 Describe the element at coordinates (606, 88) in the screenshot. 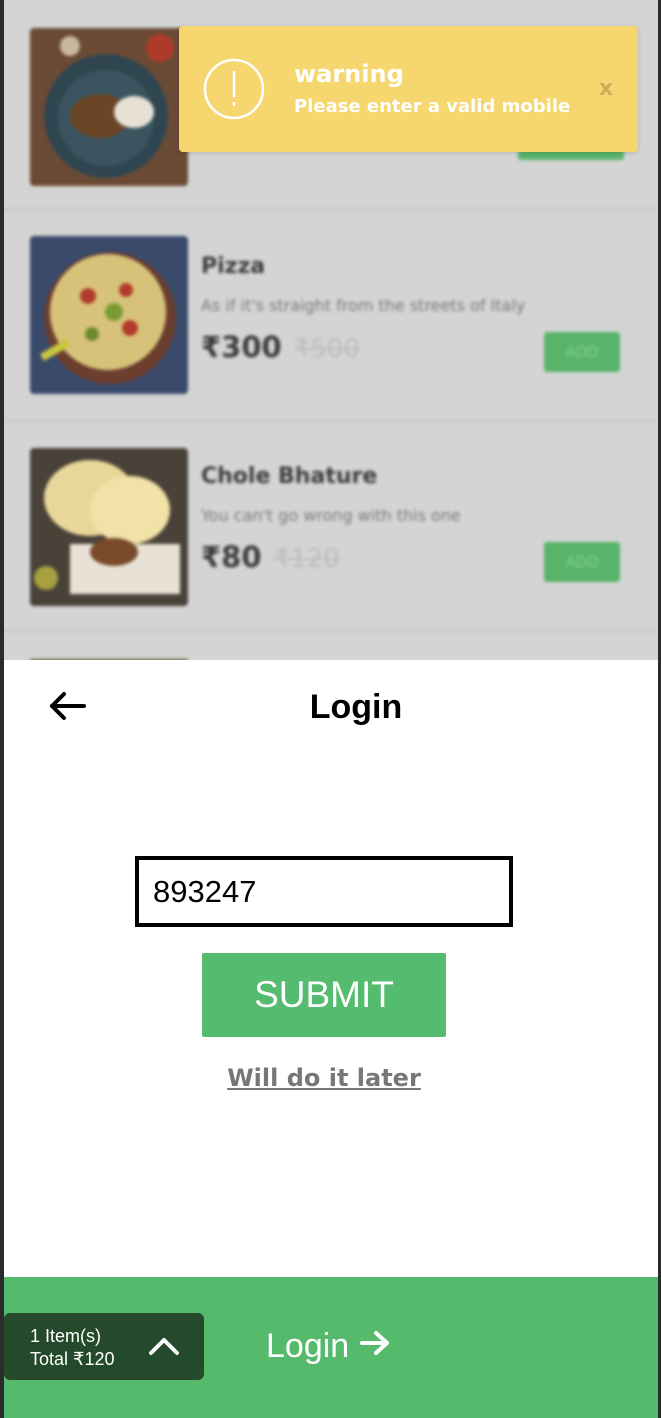

I see `toast-close-button: x` at that location.